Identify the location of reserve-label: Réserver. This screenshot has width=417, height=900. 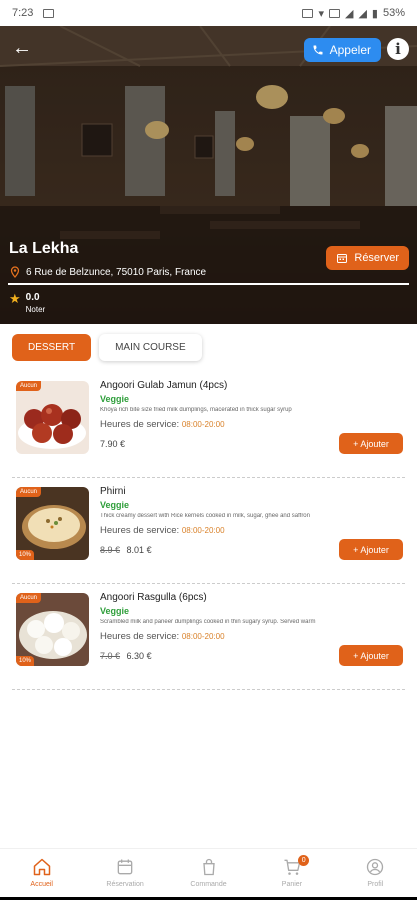
(376, 258).